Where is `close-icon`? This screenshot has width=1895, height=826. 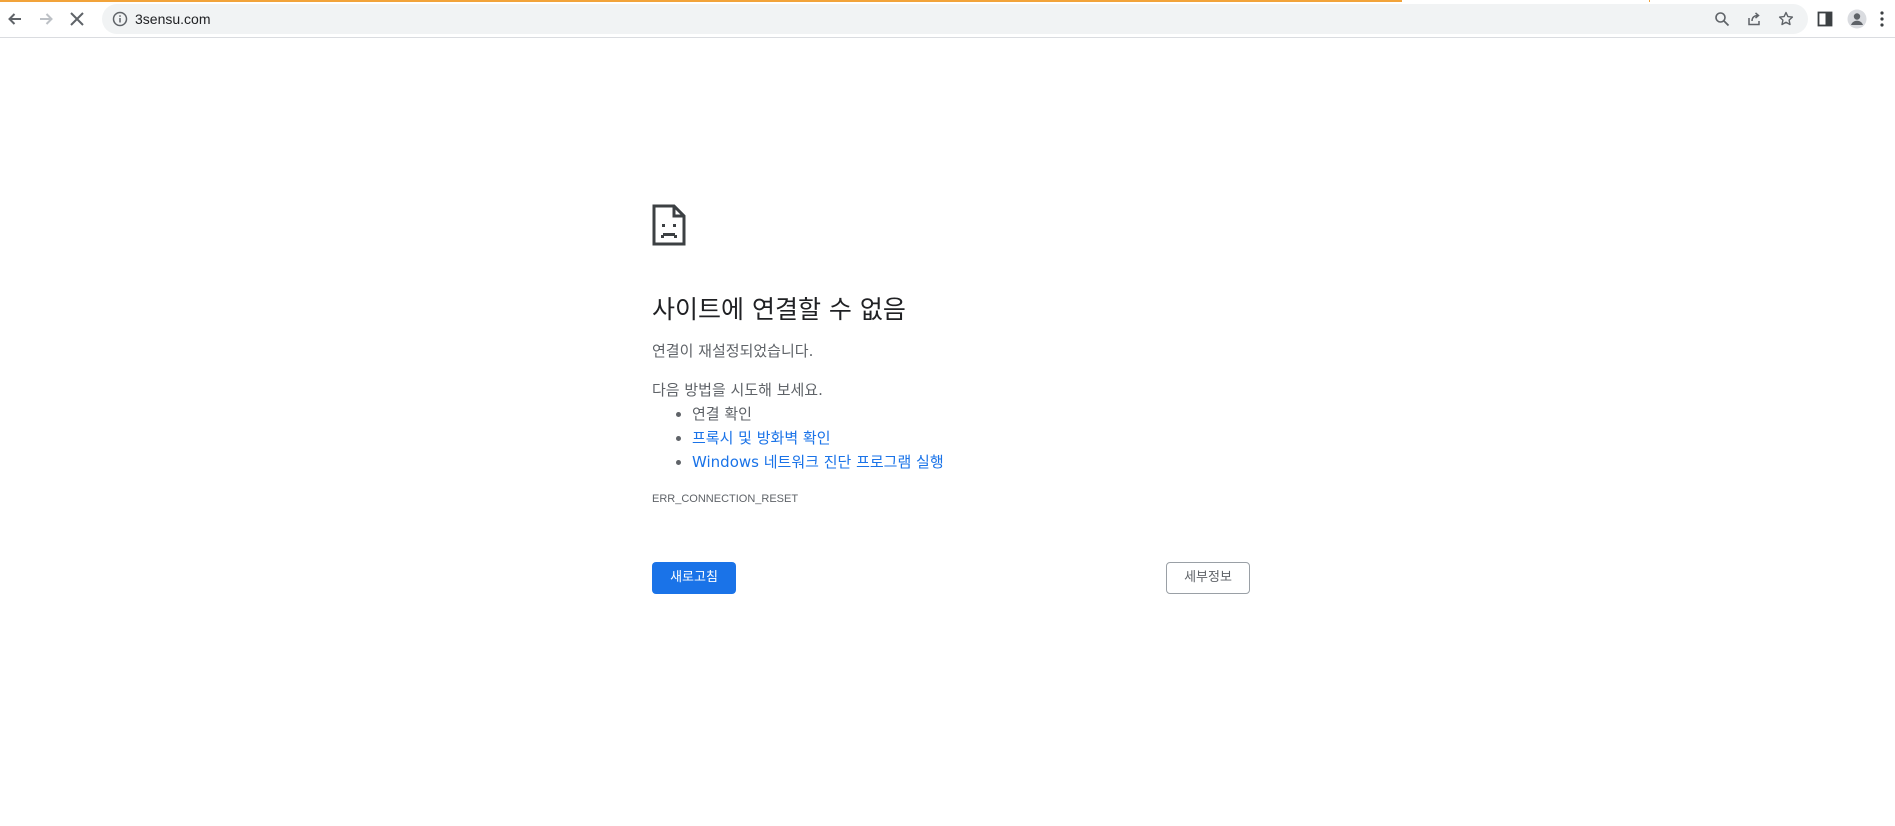
close-icon is located at coordinates (77, 19).